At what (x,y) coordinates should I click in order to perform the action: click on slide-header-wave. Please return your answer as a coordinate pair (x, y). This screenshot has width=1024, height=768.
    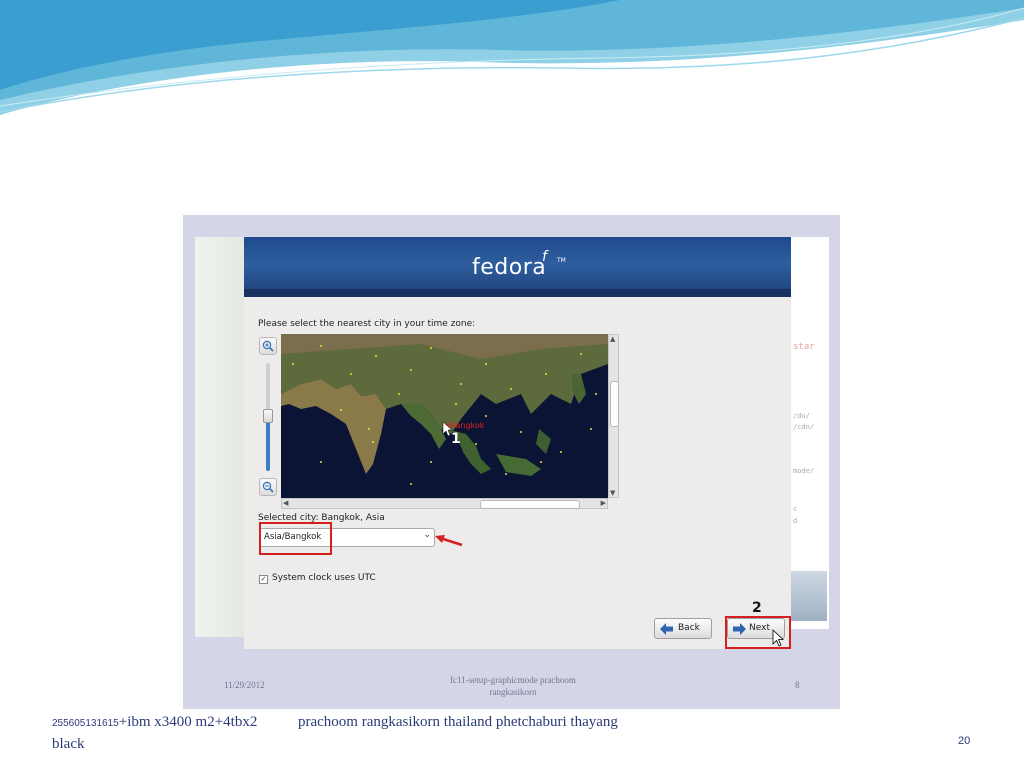
    Looking at the image, I should click on (512, 57).